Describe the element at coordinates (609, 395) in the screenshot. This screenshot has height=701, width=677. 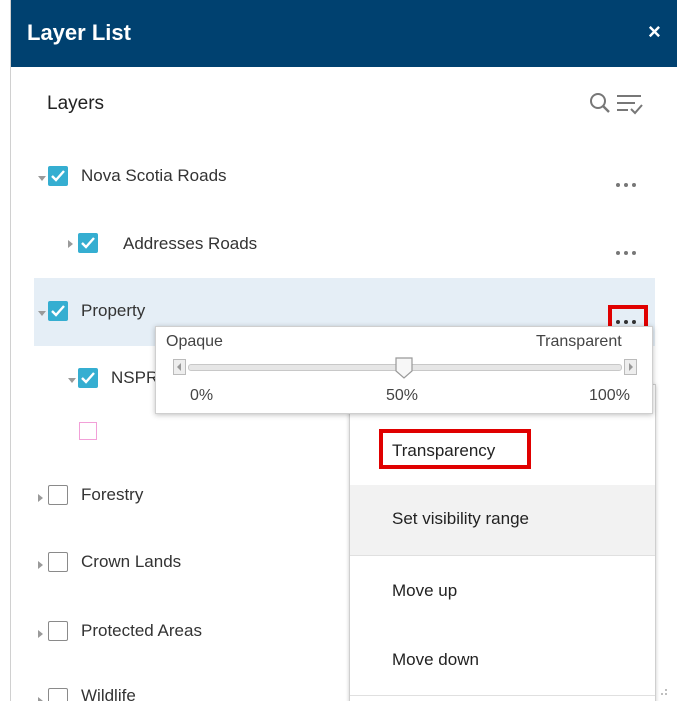
I see `slider-tick-label: 100%` at that location.